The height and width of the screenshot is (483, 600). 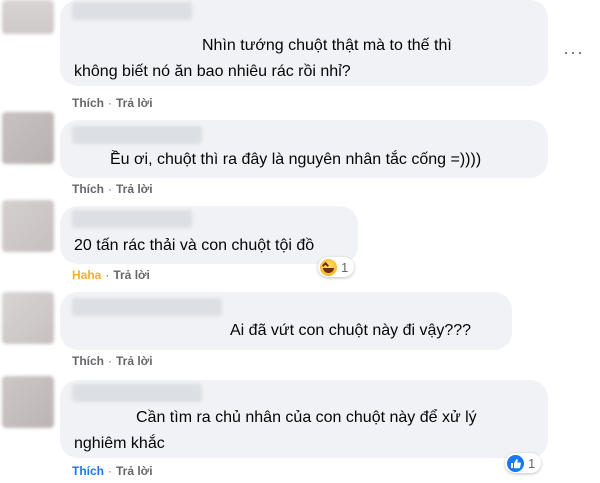 What do you see at coordinates (573, 52) in the screenshot?
I see `more-options-icon: ···` at bounding box center [573, 52].